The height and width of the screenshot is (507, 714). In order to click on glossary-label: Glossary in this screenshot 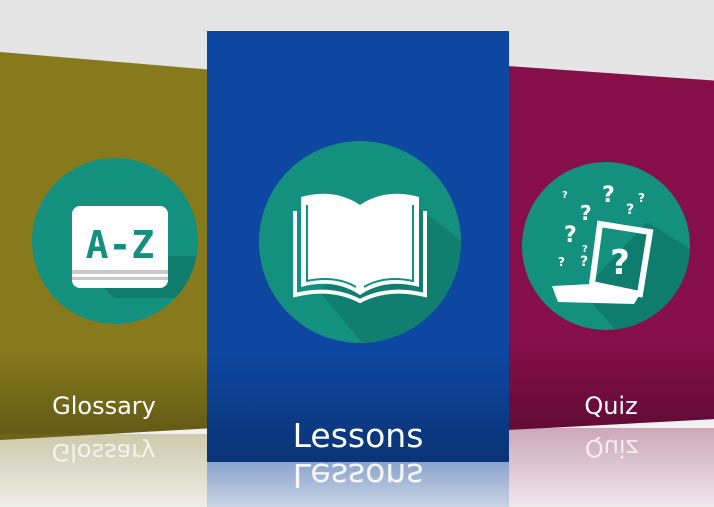, I will do `click(104, 406)`.